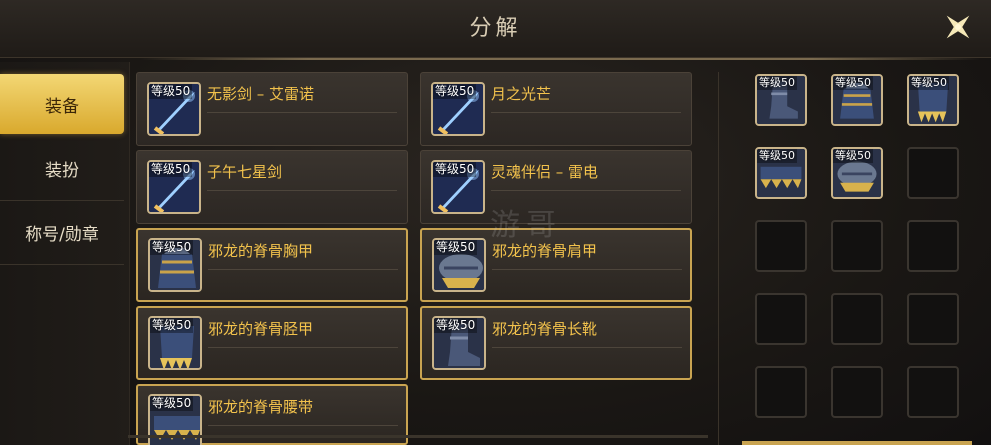 This screenshot has width=991, height=445. I want to click on item-card: 等级50 邪龙的脊骨胸甲, so click(272, 265).